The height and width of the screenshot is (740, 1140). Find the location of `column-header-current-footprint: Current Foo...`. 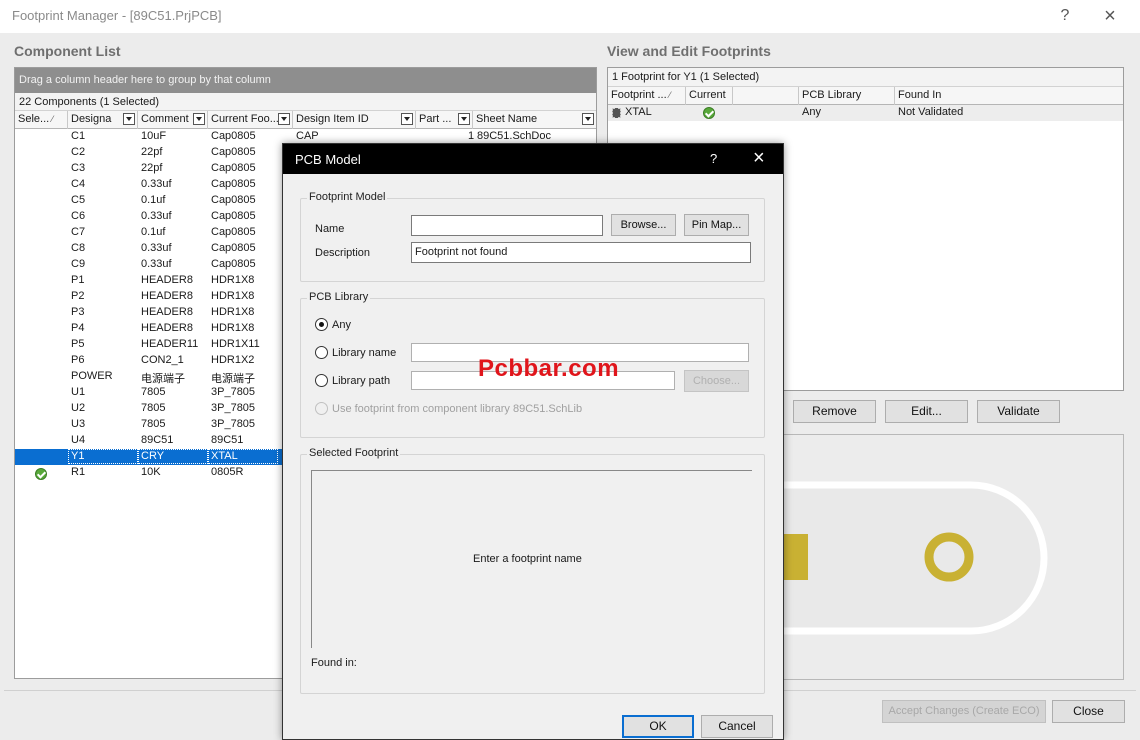

column-header-current-footprint: Current Foo... is located at coordinates (250, 120).